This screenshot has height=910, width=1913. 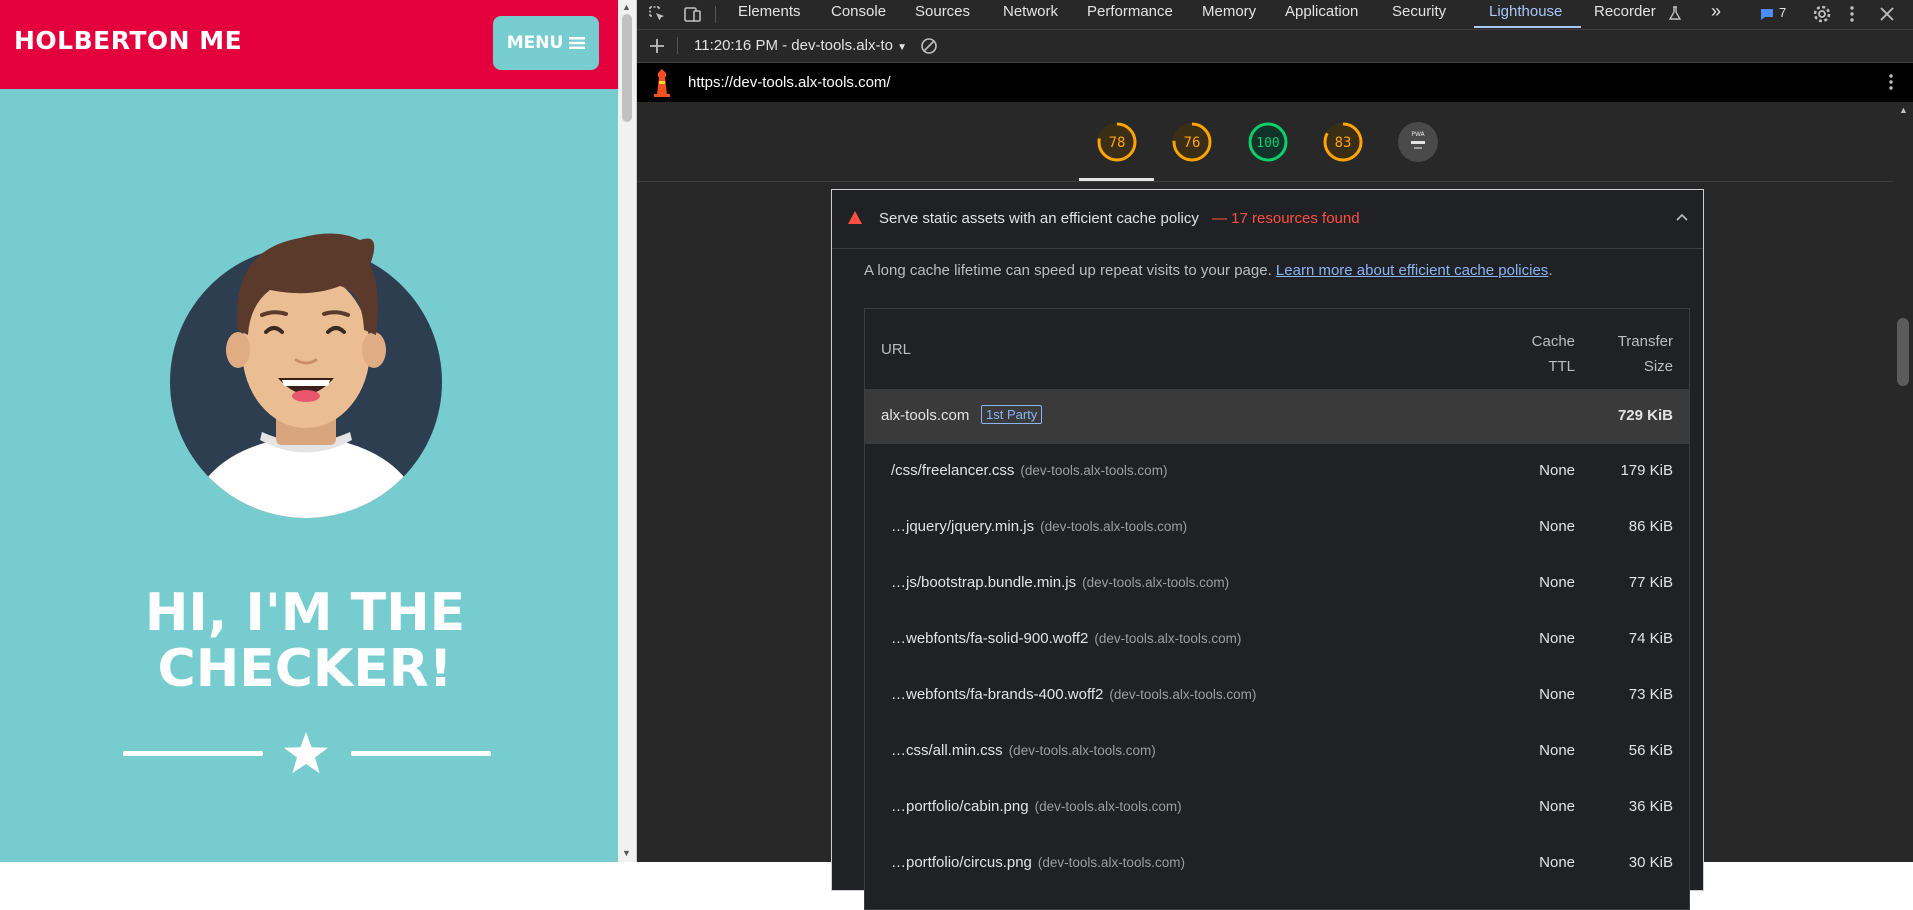 I want to click on tab-performance: Performance, so click(x=1130, y=11).